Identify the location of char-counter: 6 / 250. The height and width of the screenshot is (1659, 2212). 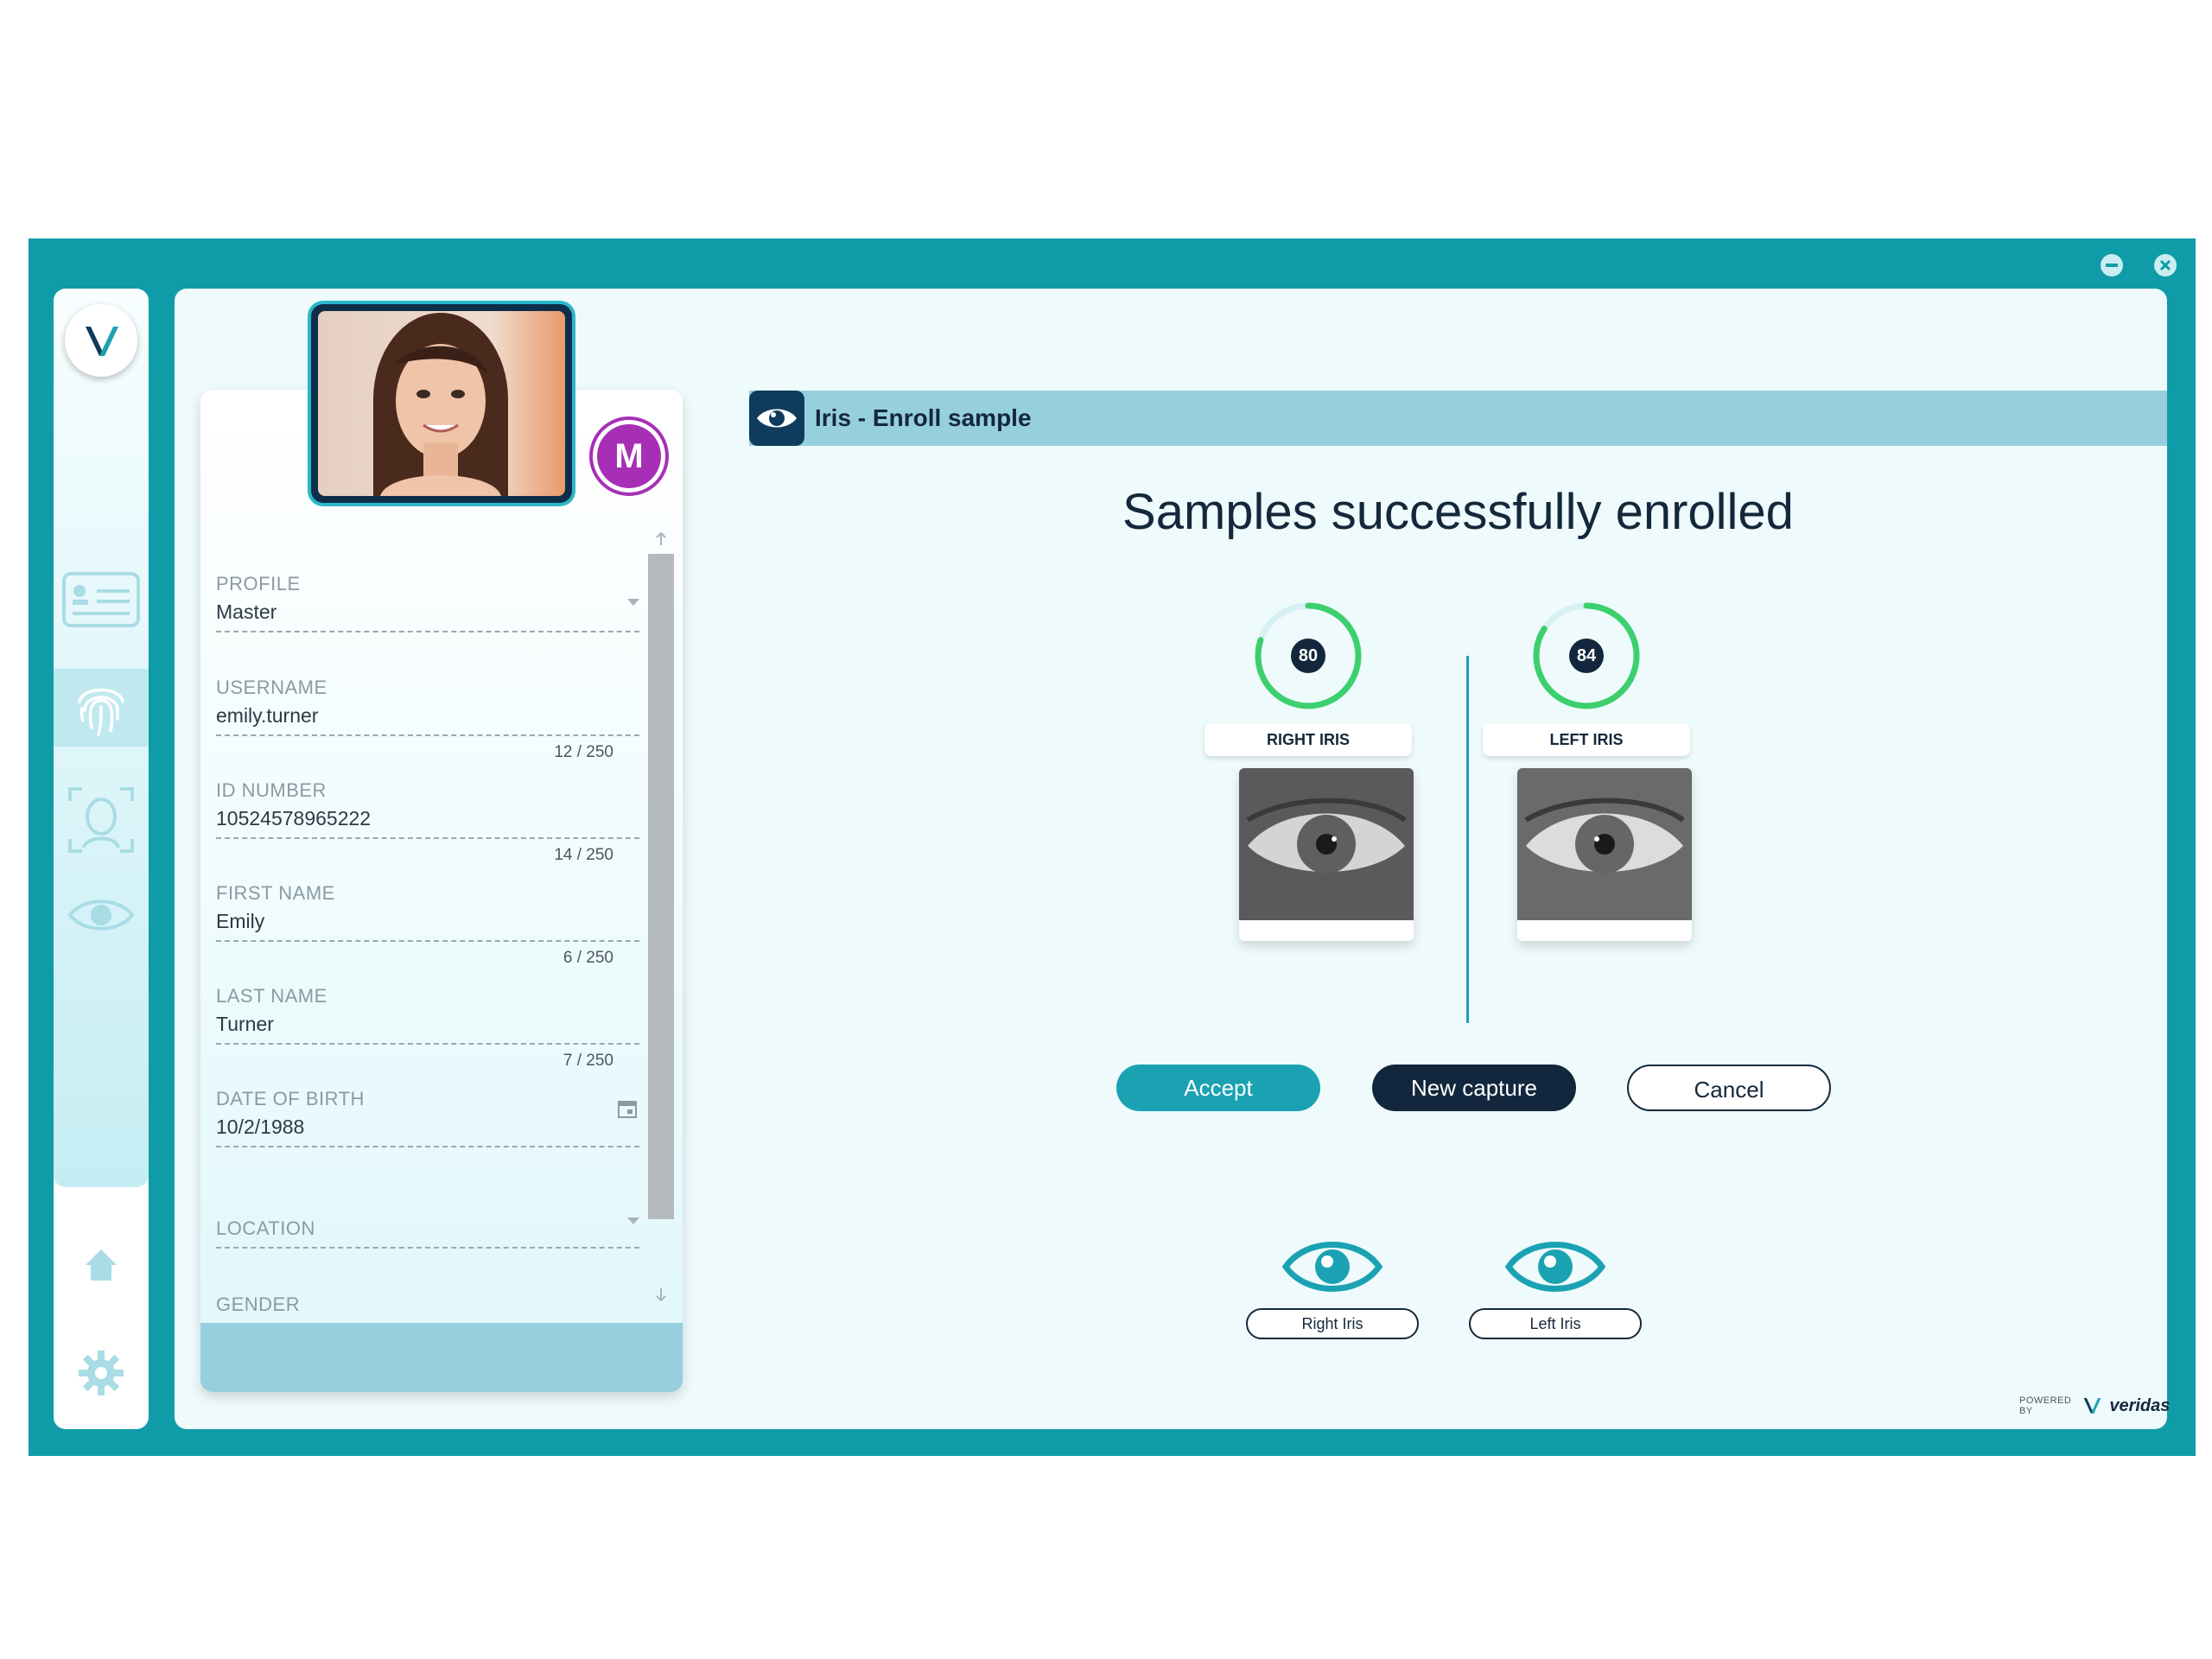
(588, 958).